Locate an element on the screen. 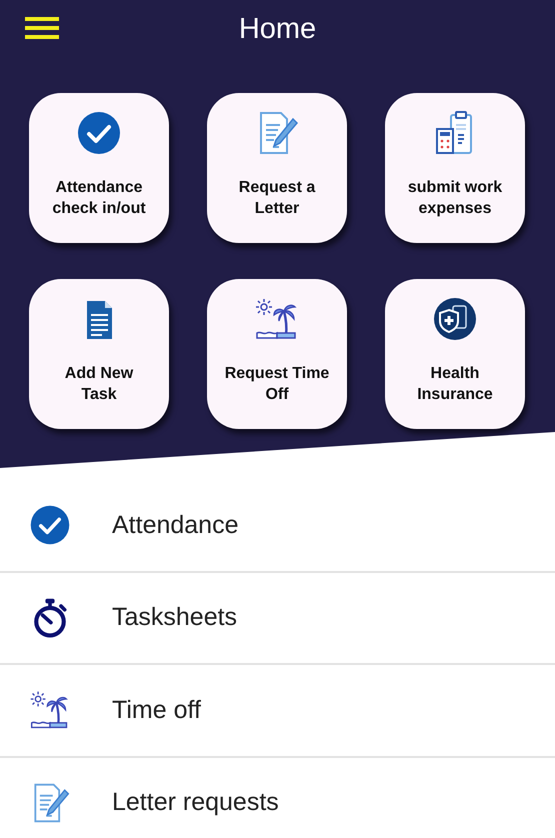  screen-title: Home is located at coordinates (277, 29).